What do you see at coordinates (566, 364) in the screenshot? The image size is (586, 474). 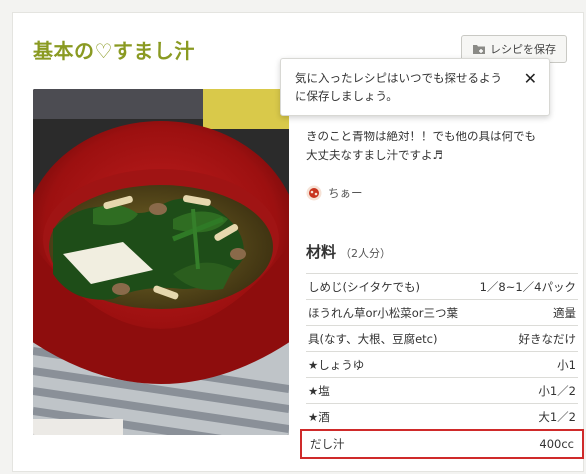 I see `ingredient-amount: 小1` at bounding box center [566, 364].